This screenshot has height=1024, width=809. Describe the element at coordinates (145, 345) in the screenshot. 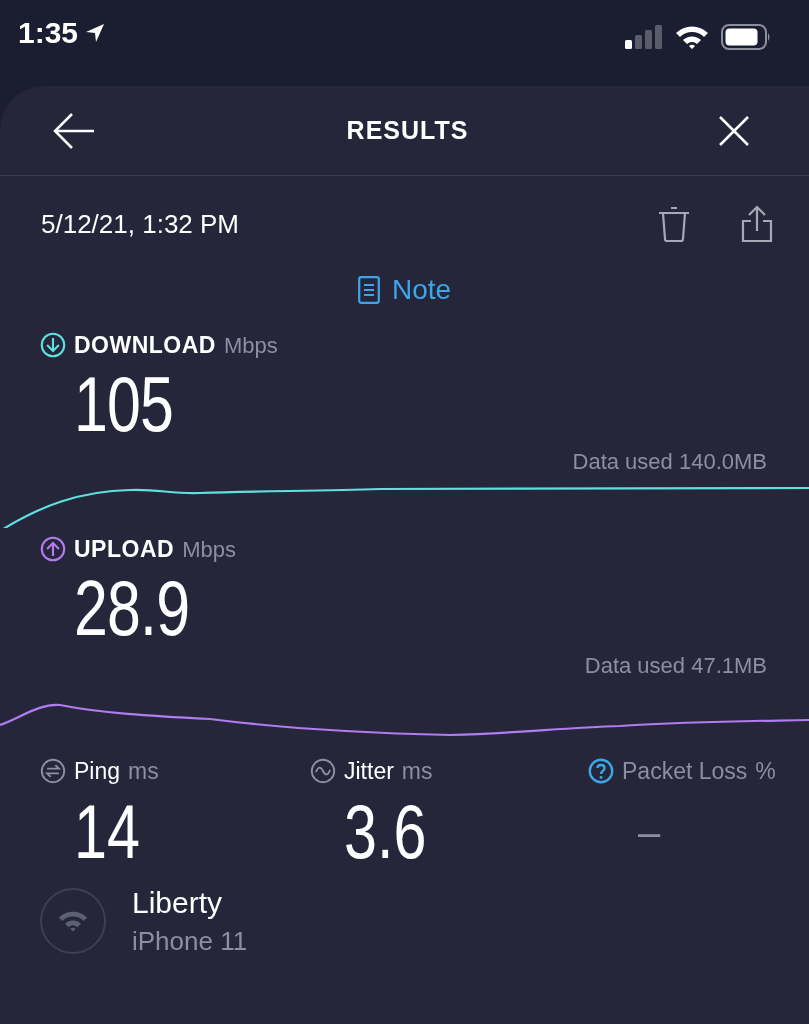

I see `speed-label: DOWNLOAD` at that location.